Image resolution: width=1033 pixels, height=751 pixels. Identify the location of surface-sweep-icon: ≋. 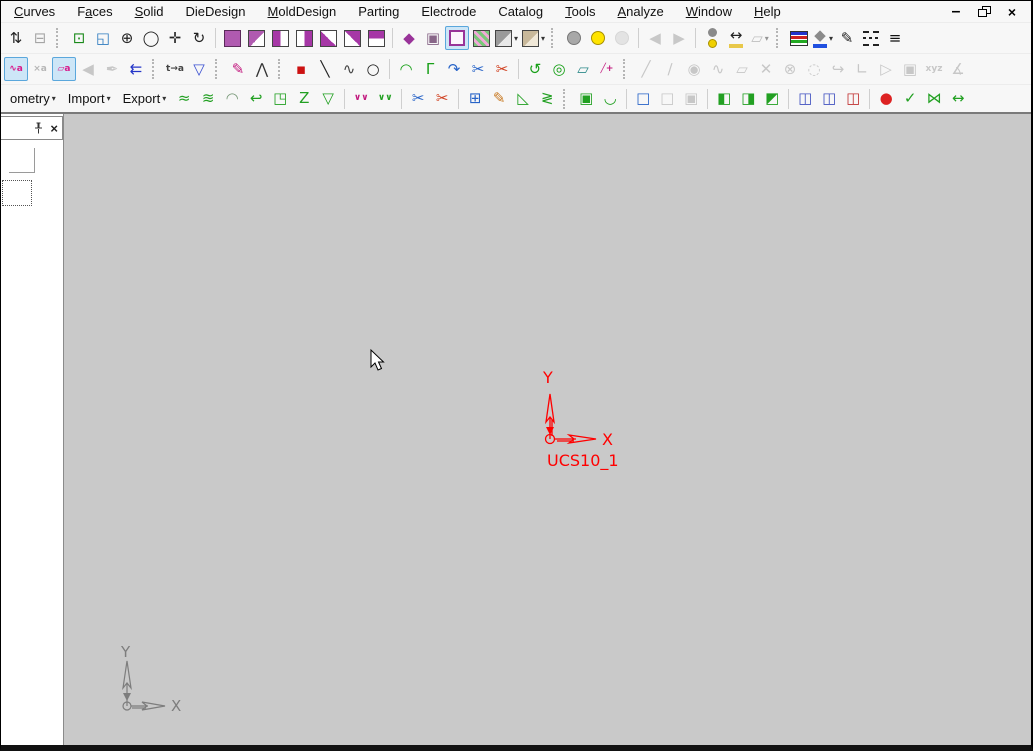
(208, 99).